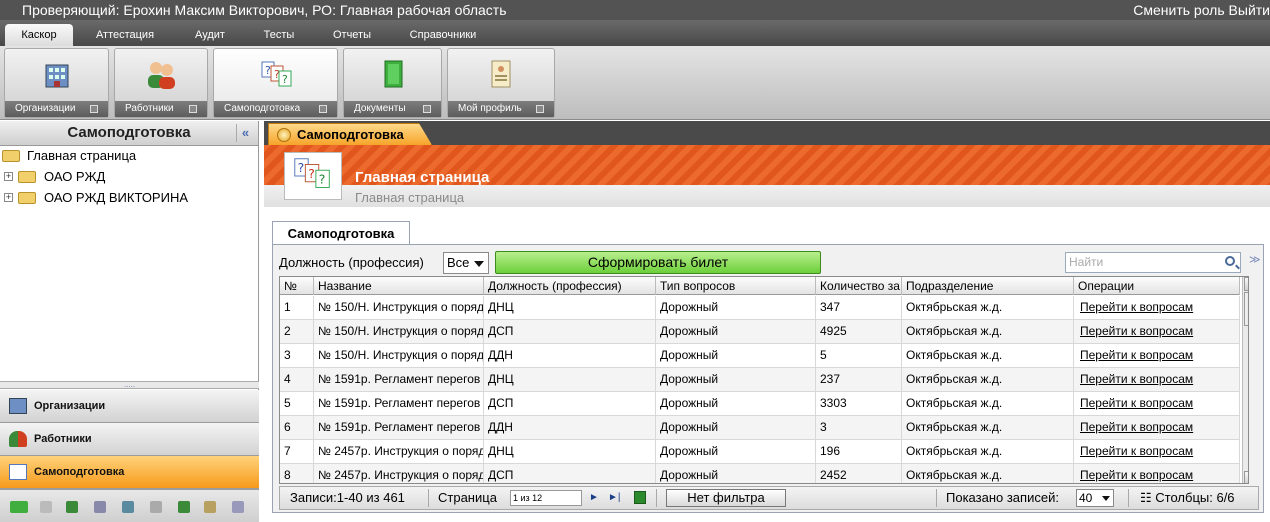 This screenshot has width=1270, height=522. I want to click on accordion-organizations: Организации, so click(129, 406).